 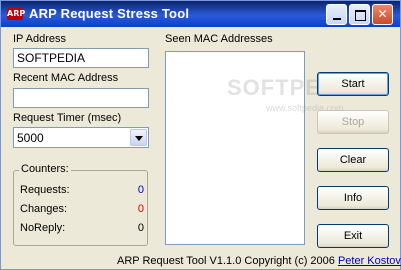 I want to click on requests-label: Requests:, so click(x=45, y=190).